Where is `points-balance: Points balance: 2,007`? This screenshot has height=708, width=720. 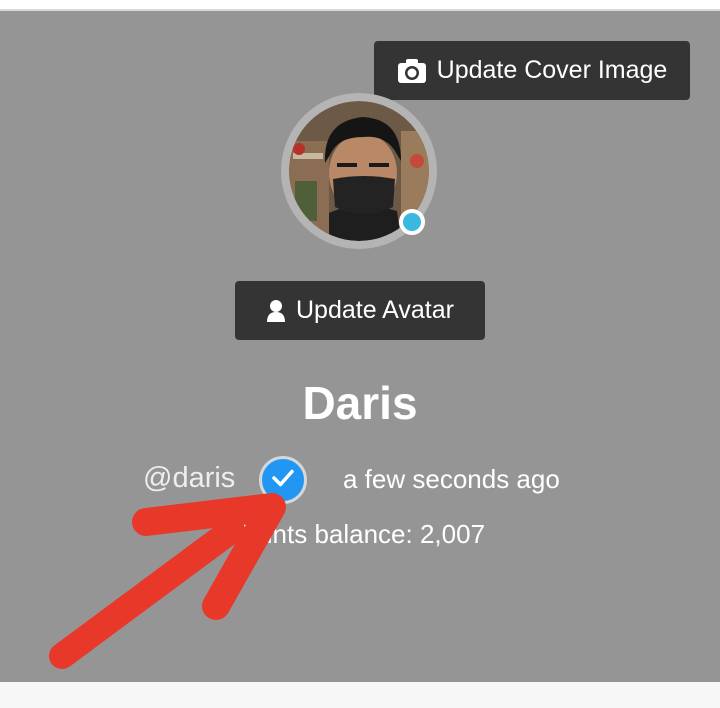 points-balance: Points balance: 2,007 is located at coordinates (360, 534).